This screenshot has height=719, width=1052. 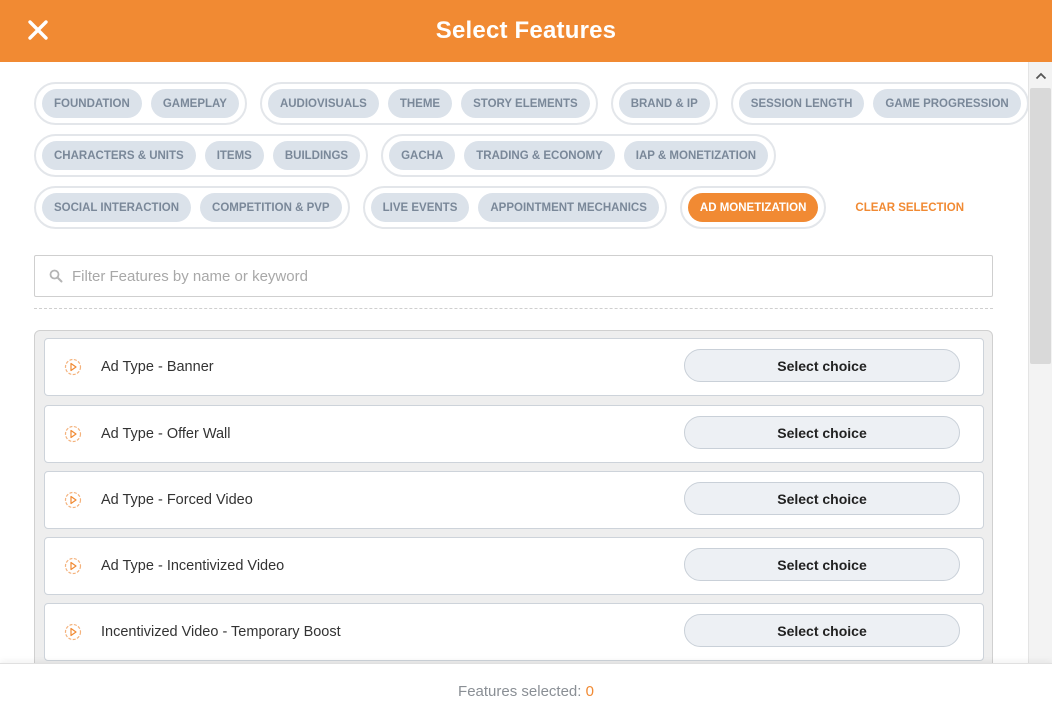 What do you see at coordinates (422, 155) in the screenshot?
I see `category-chip-gacha: GACHA` at bounding box center [422, 155].